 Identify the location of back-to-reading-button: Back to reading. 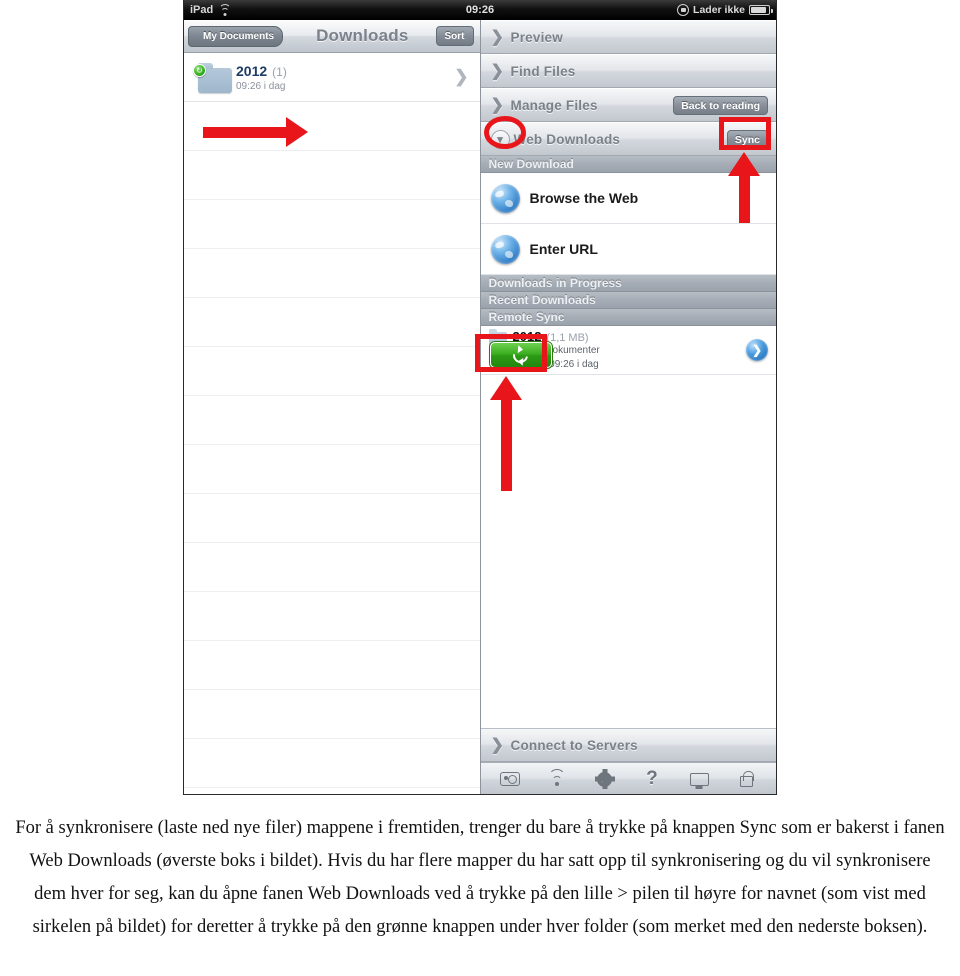
(720, 105).